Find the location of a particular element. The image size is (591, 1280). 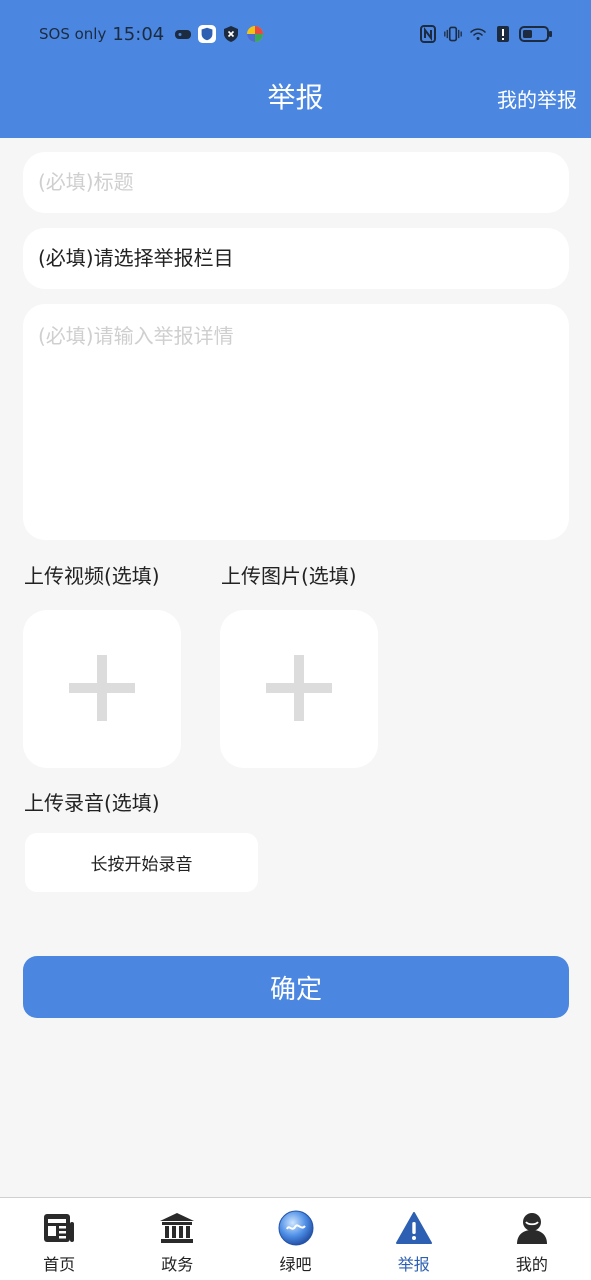

my-reports-link: 我的举报 is located at coordinates (537, 98).